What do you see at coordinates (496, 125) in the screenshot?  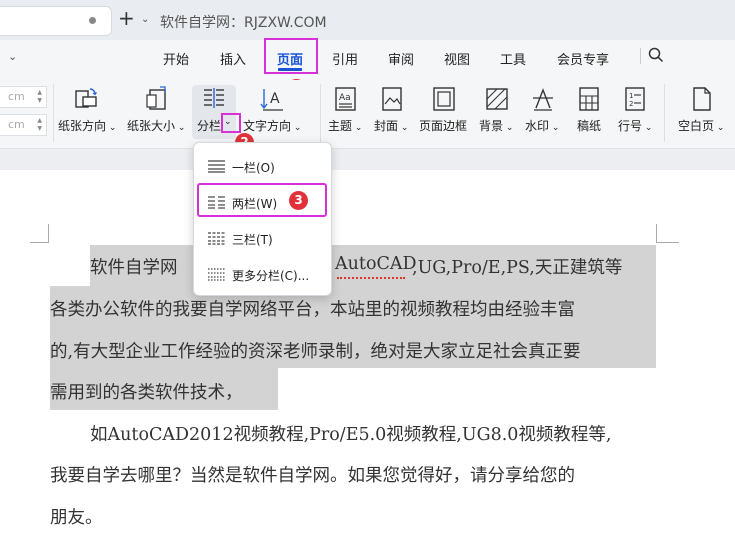 I see `background-button: 背景 ⌄` at bounding box center [496, 125].